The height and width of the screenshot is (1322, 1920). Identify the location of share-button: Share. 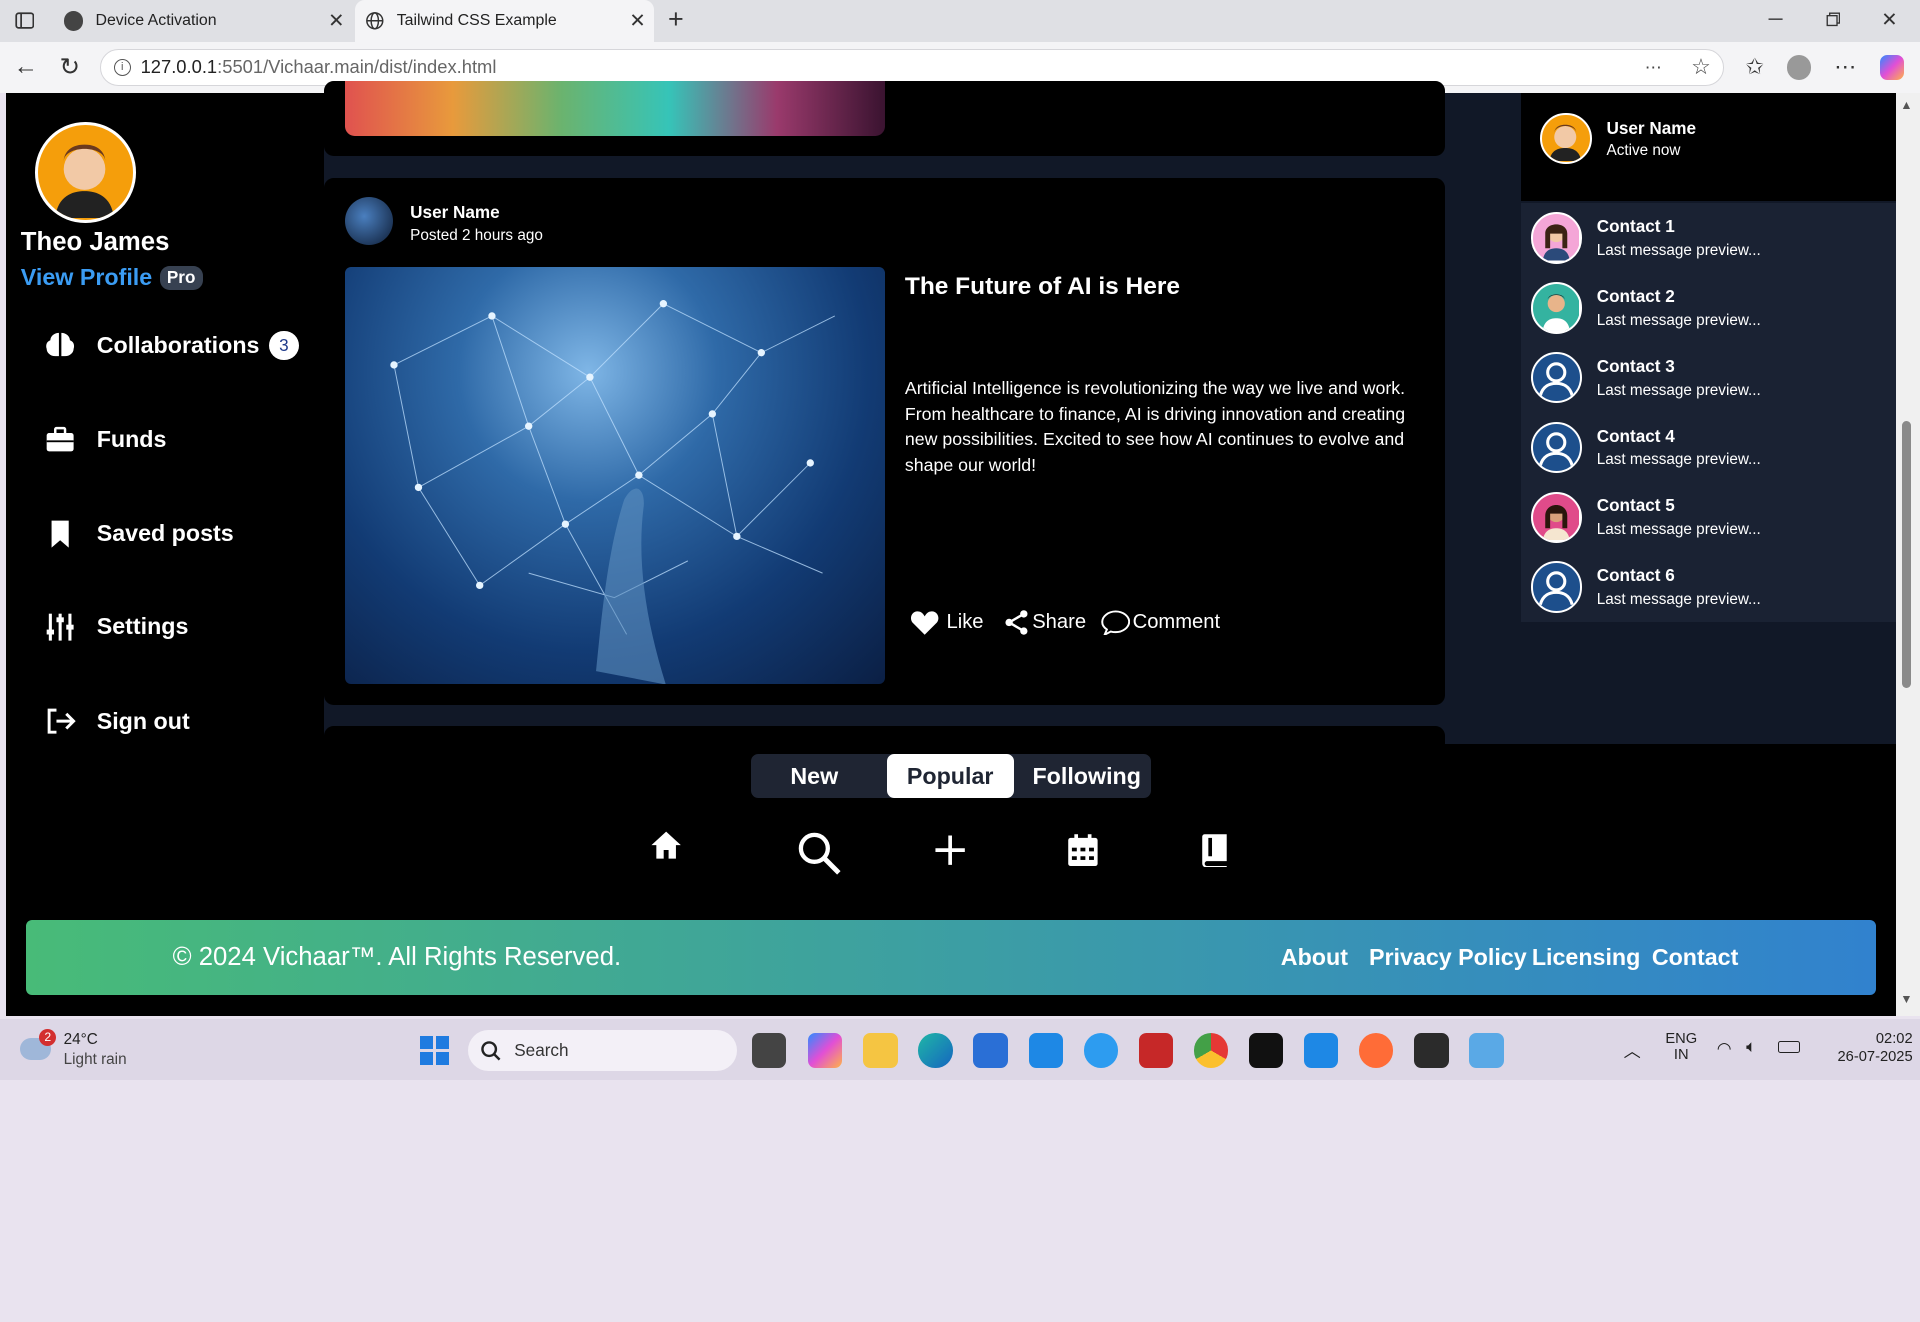
(1044, 622).